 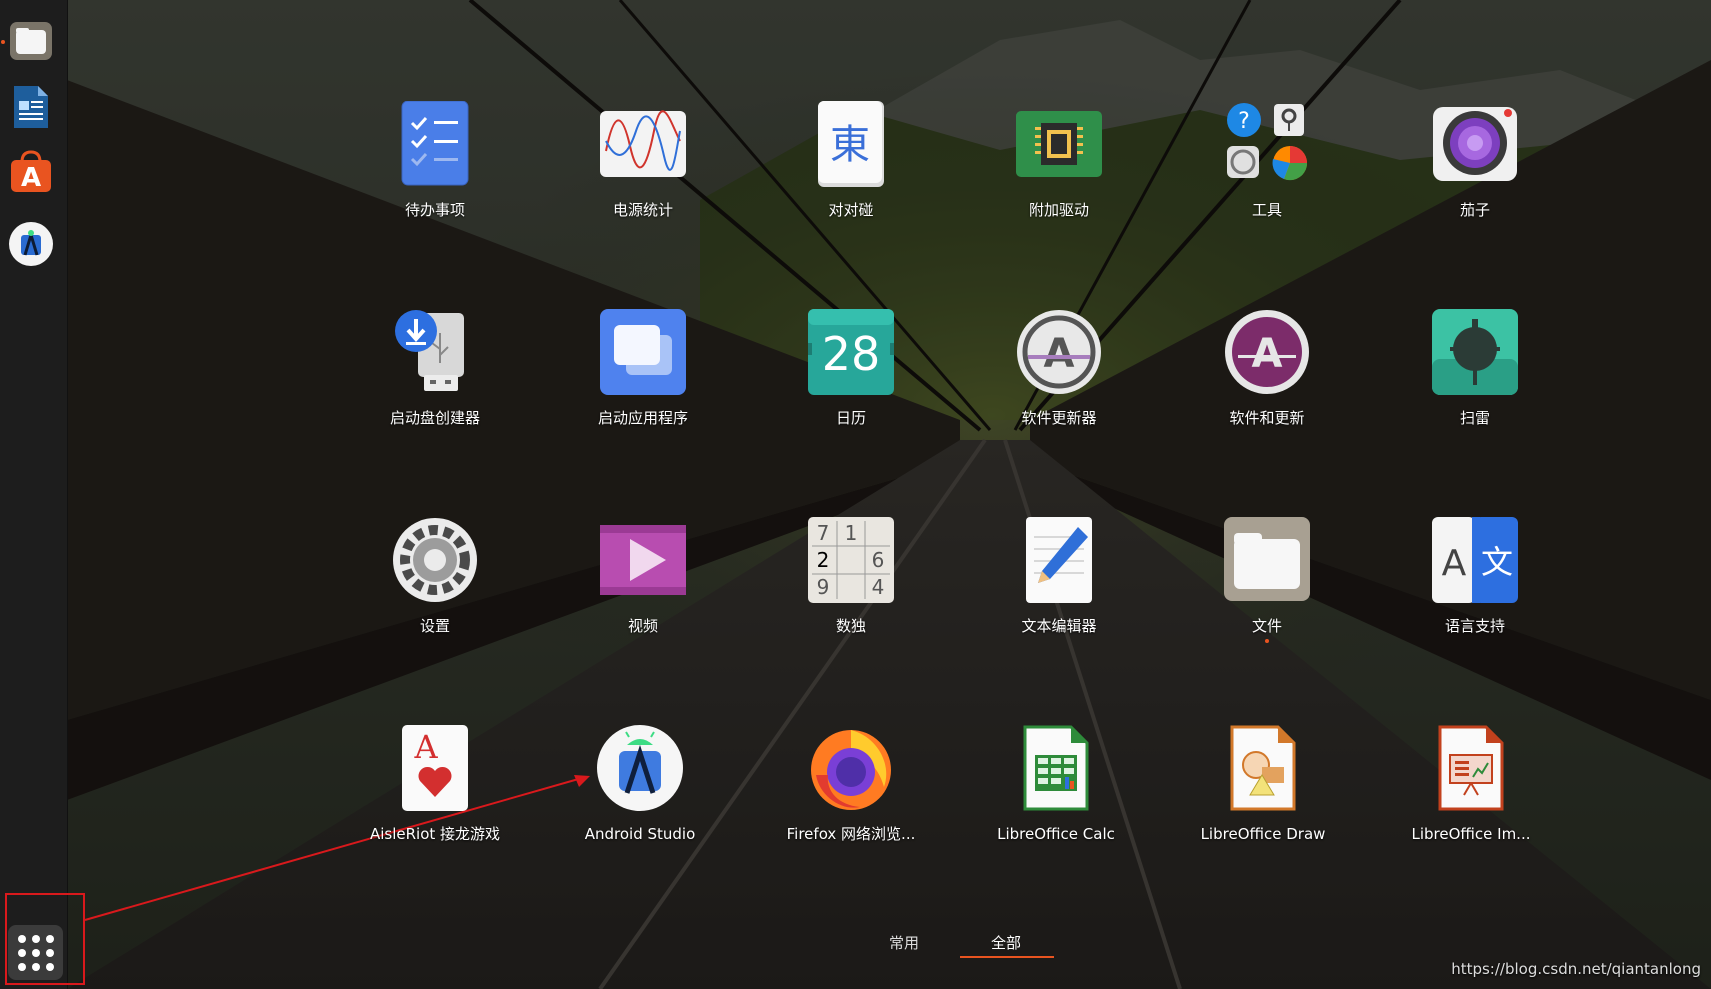 I want to click on todo-icon, so click(x=435, y=143).